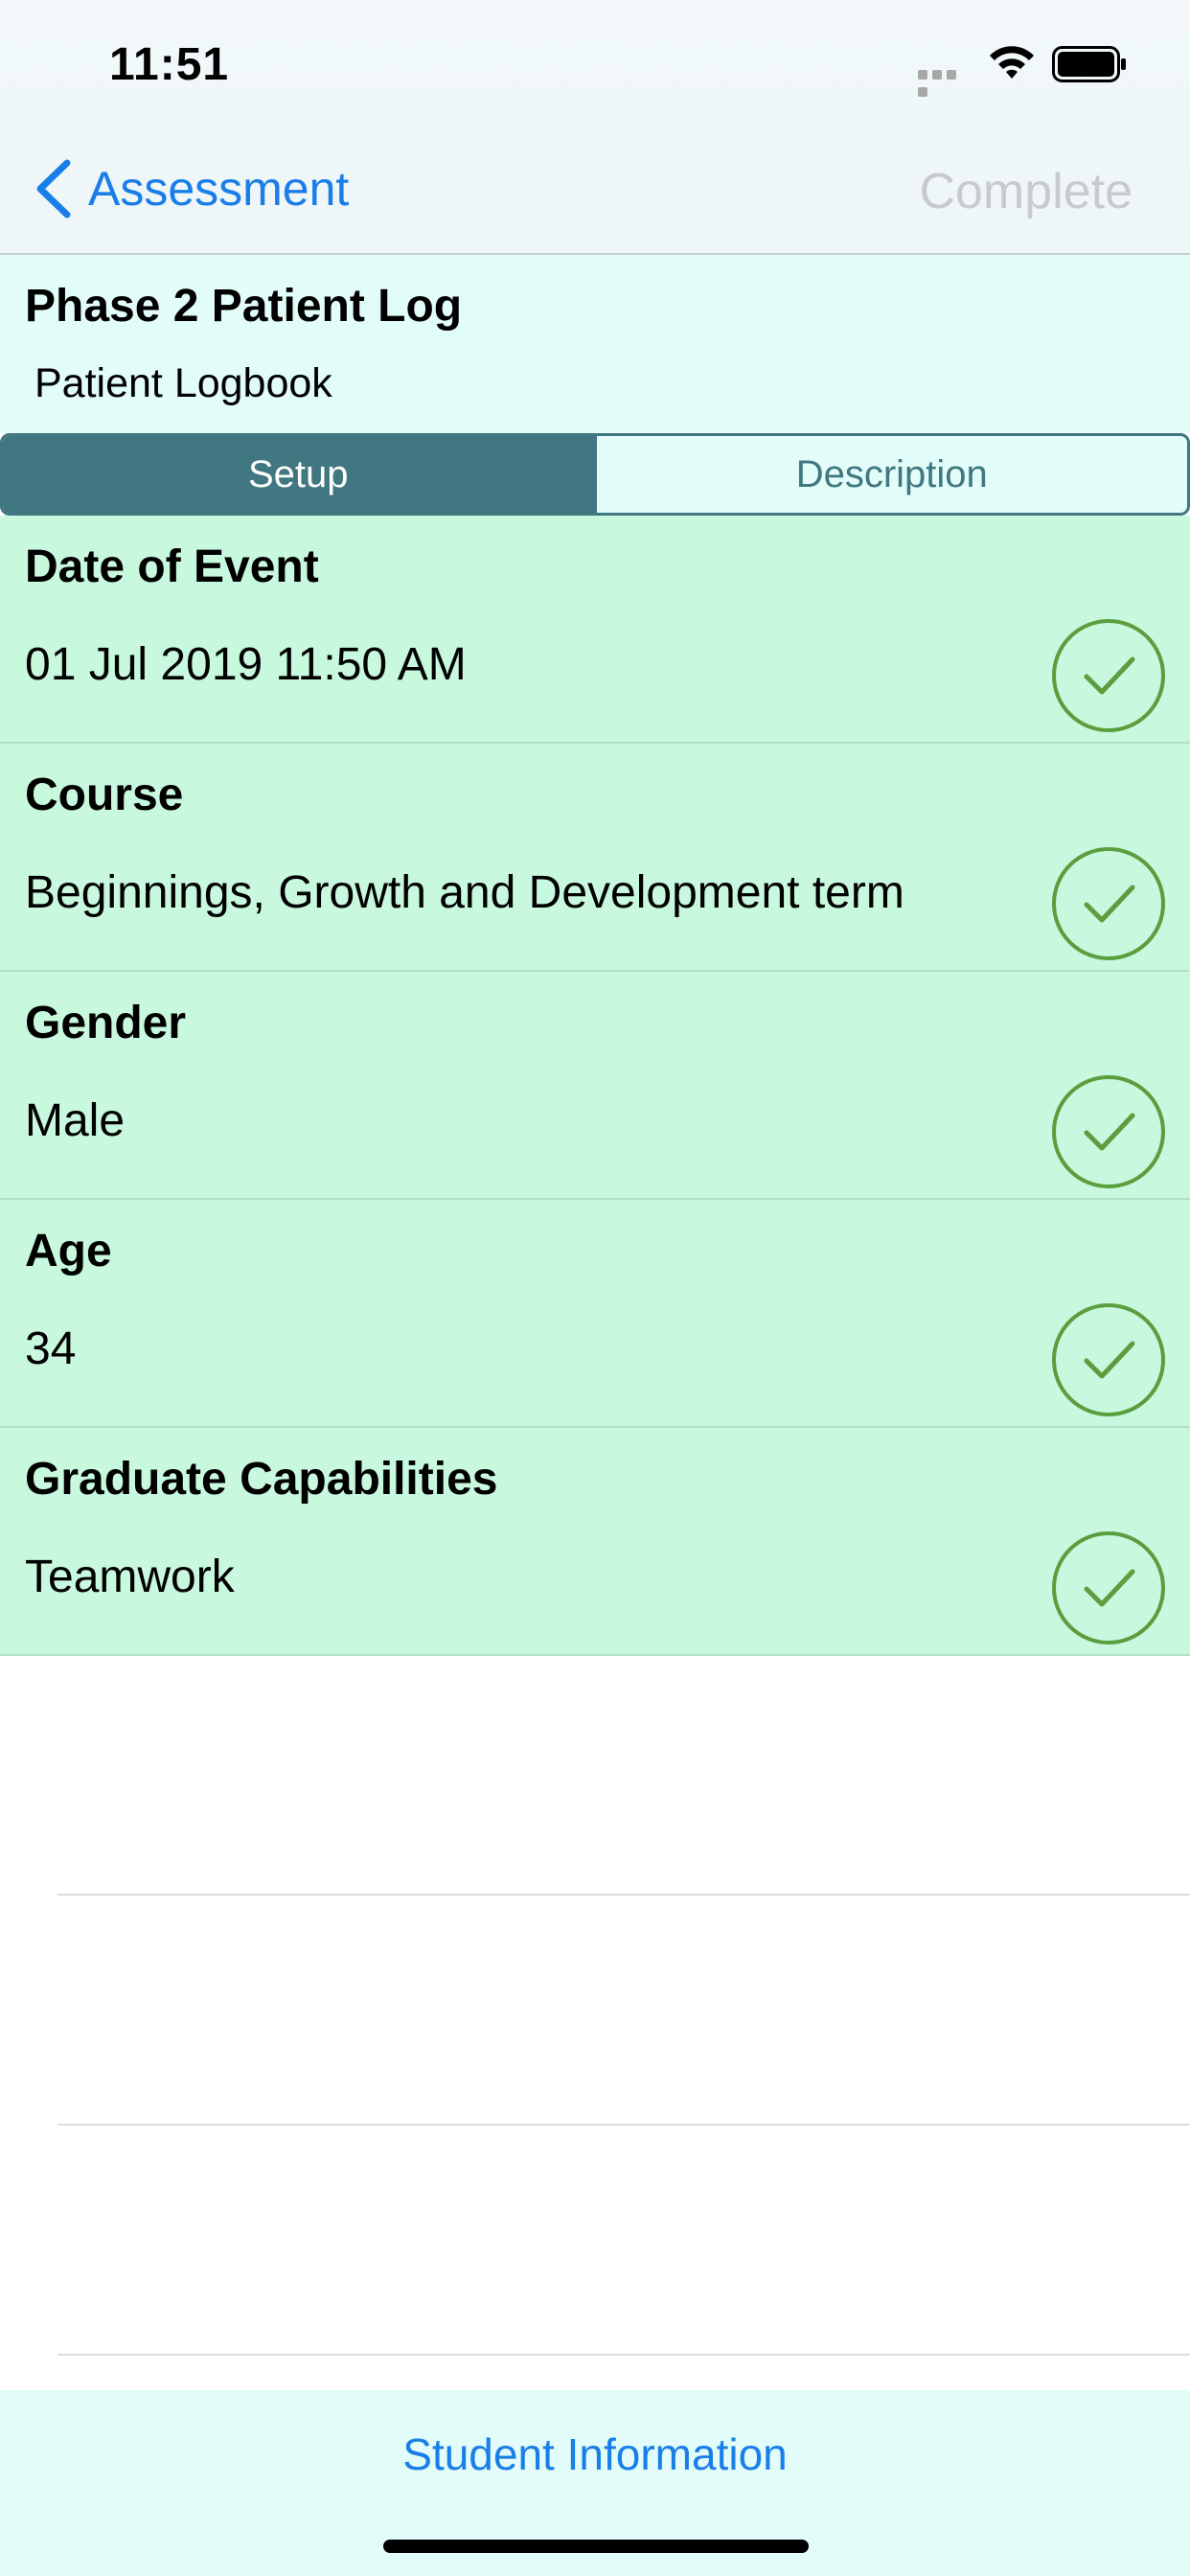 This screenshot has height=2576, width=1190. What do you see at coordinates (76, 1120) in the screenshot?
I see `row-value: Male` at bounding box center [76, 1120].